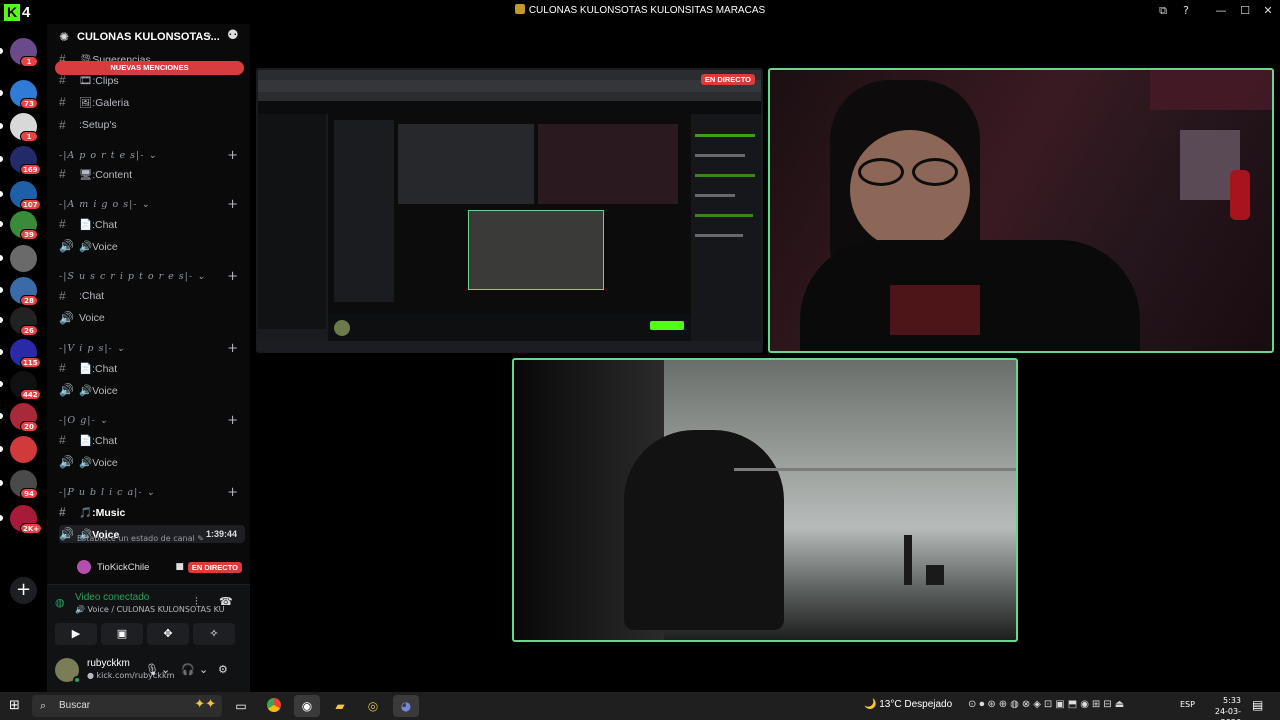 This screenshot has height=720, width=1280. Describe the element at coordinates (123, 567) in the screenshot. I see `participant-name: TioKickChile` at that location.